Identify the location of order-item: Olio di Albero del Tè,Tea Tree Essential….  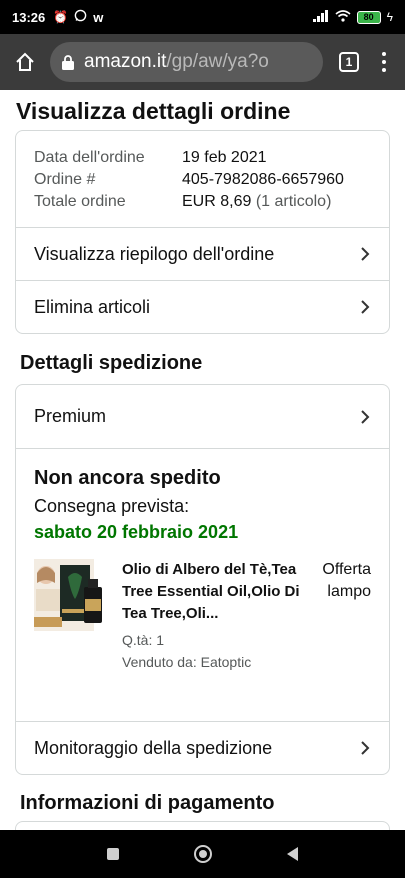
(202, 616).